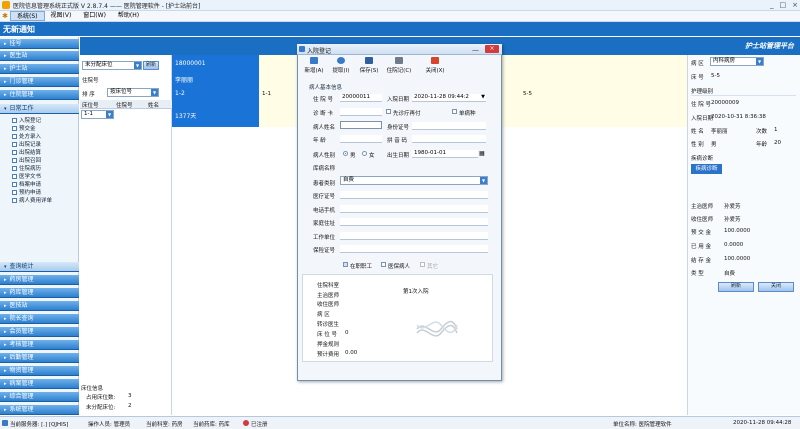  What do you see at coordinates (345, 264) in the screenshot?
I see `employee-checkbox` at bounding box center [345, 264].